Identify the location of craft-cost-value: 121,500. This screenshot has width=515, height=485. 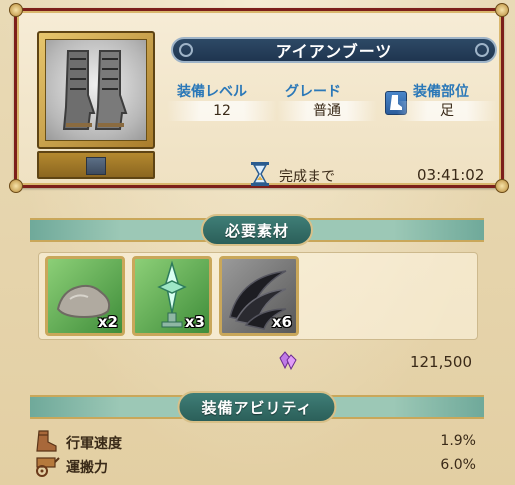
(440, 362).